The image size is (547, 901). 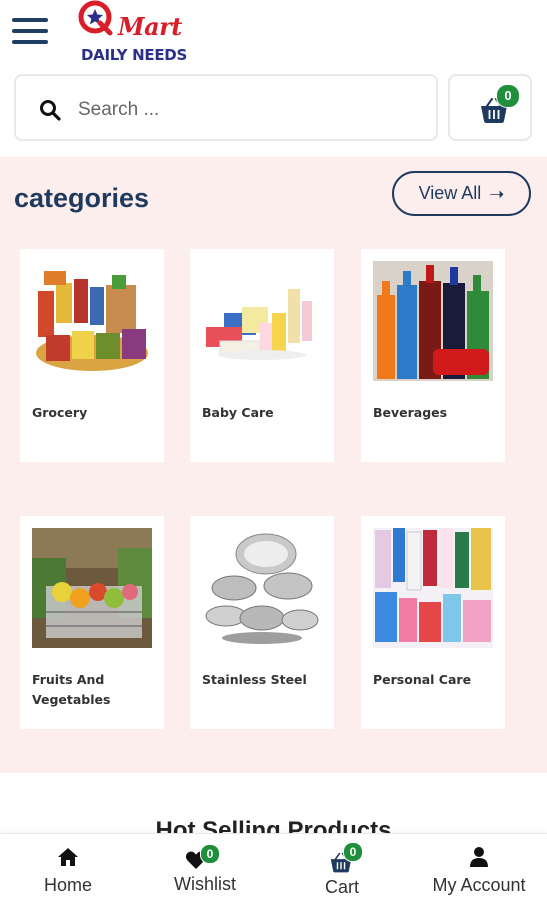 I want to click on section-title: categories, so click(x=82, y=198).